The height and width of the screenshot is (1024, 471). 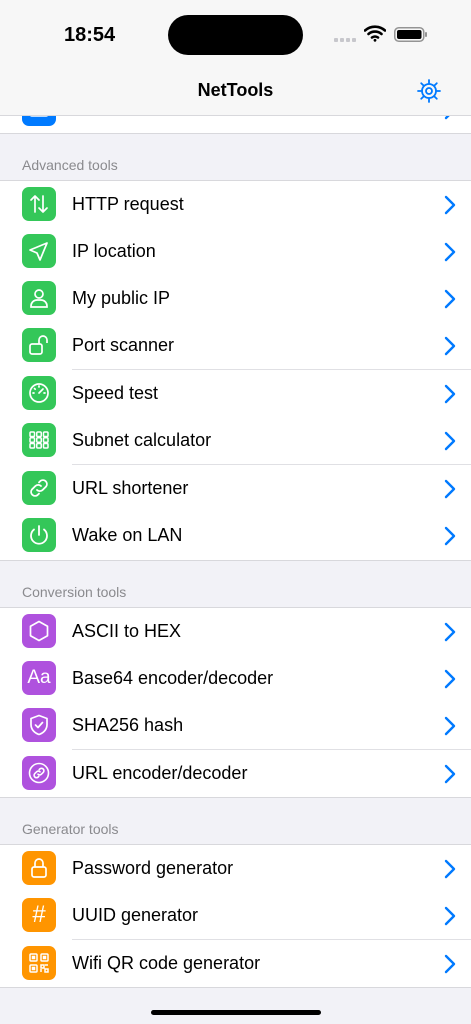 What do you see at coordinates (39, 773) in the screenshot?
I see `link-circle-icon` at bounding box center [39, 773].